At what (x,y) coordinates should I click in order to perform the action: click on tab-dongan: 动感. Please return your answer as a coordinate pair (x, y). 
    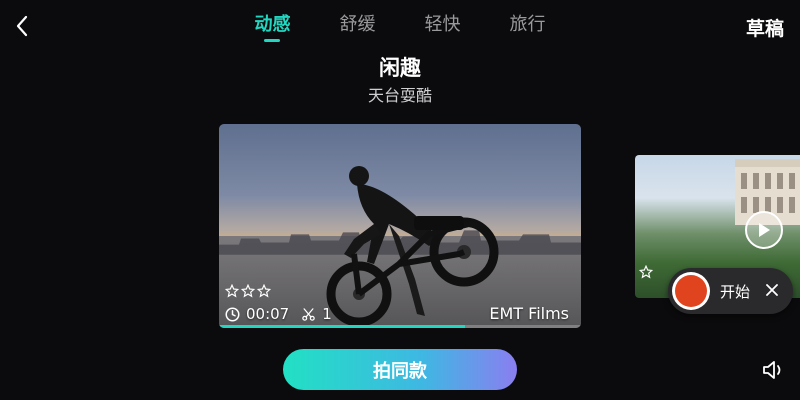
    Looking at the image, I should click on (272, 28).